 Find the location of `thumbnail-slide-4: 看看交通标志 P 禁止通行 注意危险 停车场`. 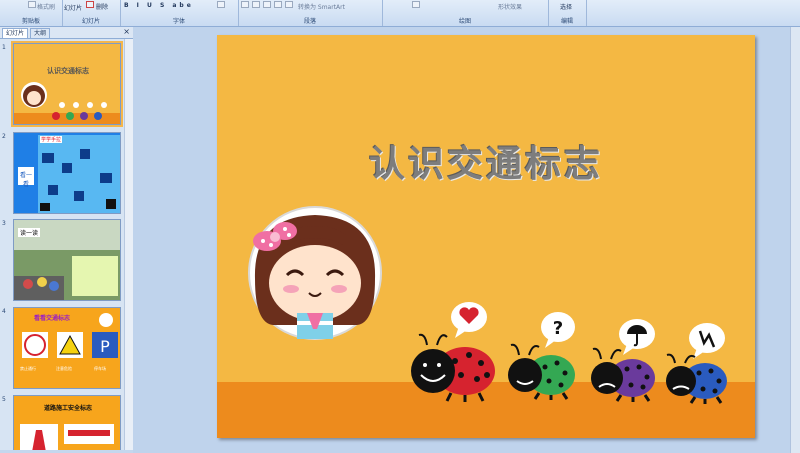

thumbnail-slide-4: 看看交通标志 P 禁止通行 注意危险 停车场 is located at coordinates (67, 348).